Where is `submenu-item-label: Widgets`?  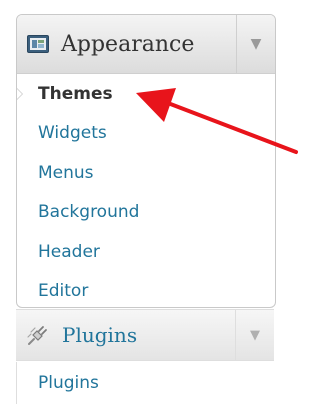
submenu-item-label: Widgets is located at coordinates (72, 133).